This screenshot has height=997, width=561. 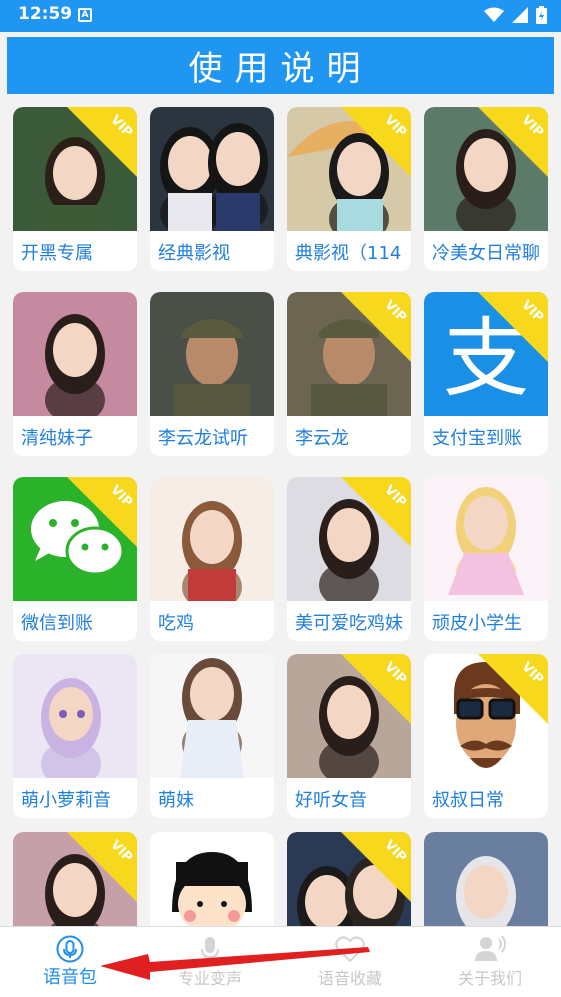 I want to click on voice-pack-label: 开黑专属, so click(x=57, y=253).